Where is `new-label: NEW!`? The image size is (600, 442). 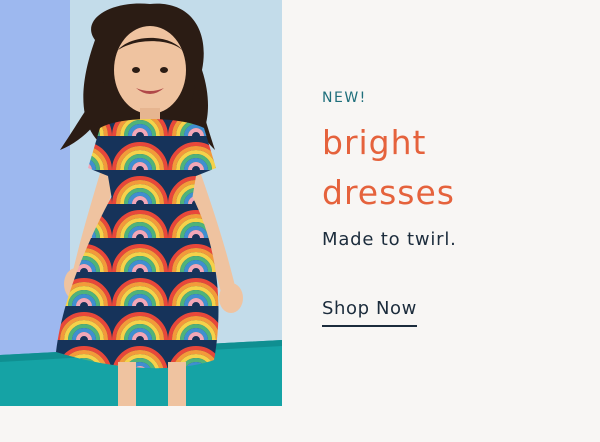
new-label: NEW! is located at coordinates (344, 98).